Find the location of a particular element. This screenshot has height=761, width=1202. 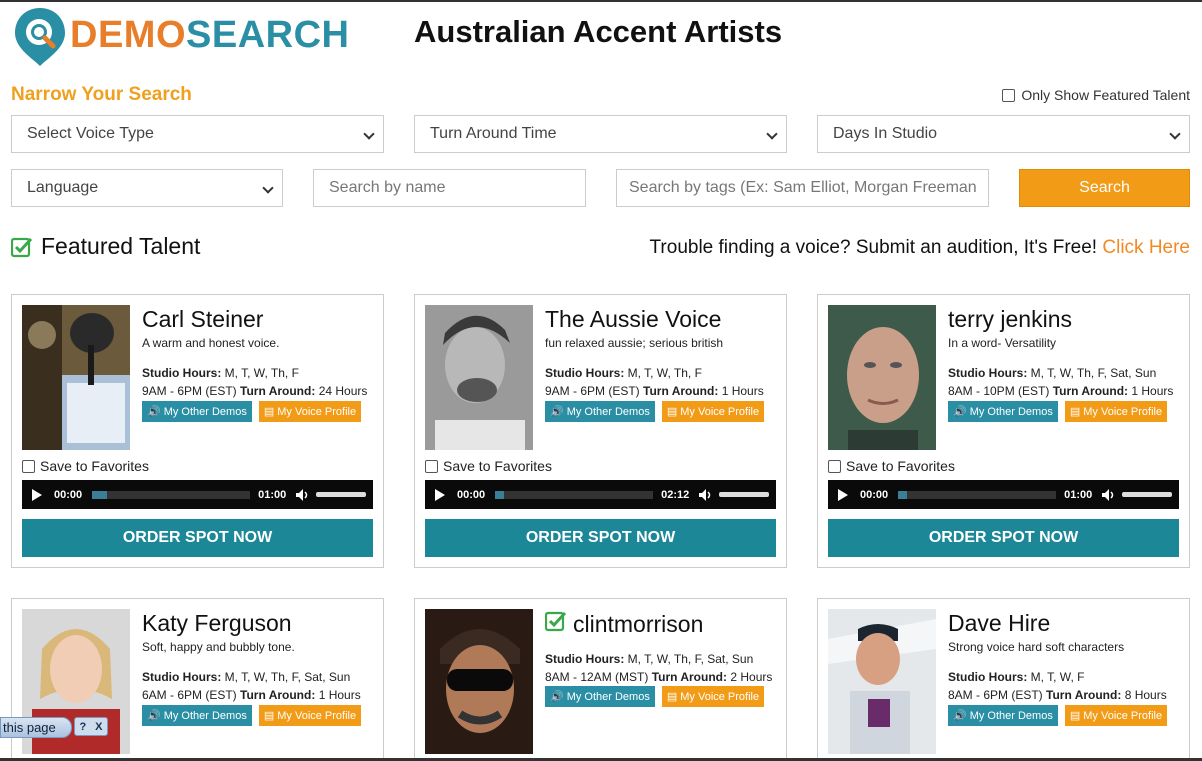

voice-type-select: Select Voice Type is located at coordinates (197, 134).